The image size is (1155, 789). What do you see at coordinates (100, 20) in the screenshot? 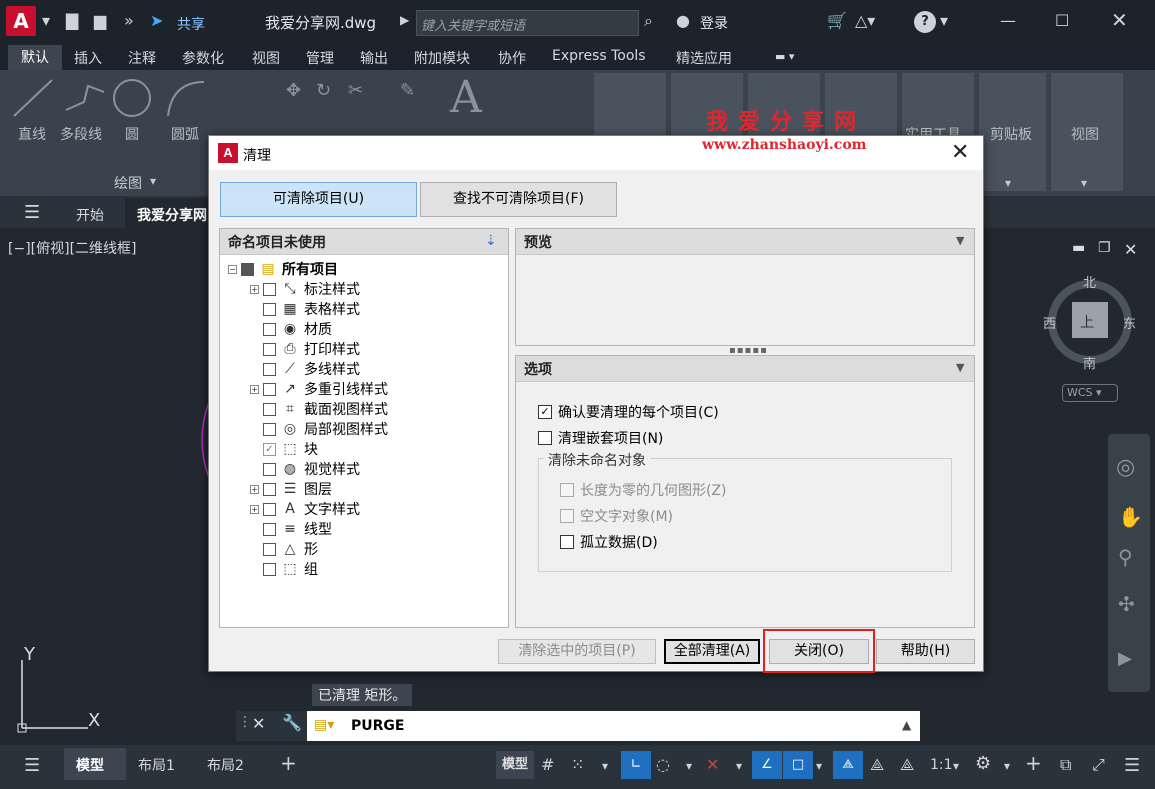
I see `open-folder-icon: ▆` at bounding box center [100, 20].